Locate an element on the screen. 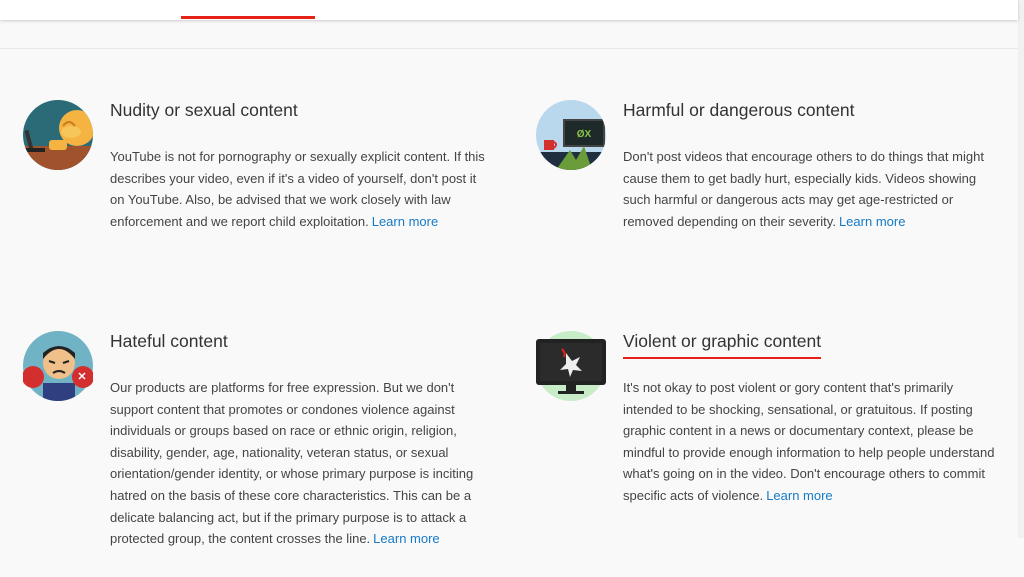 Image resolution: width=1024 pixels, height=577 pixels. section-title: Nudity or sexual content is located at coordinates (204, 110).